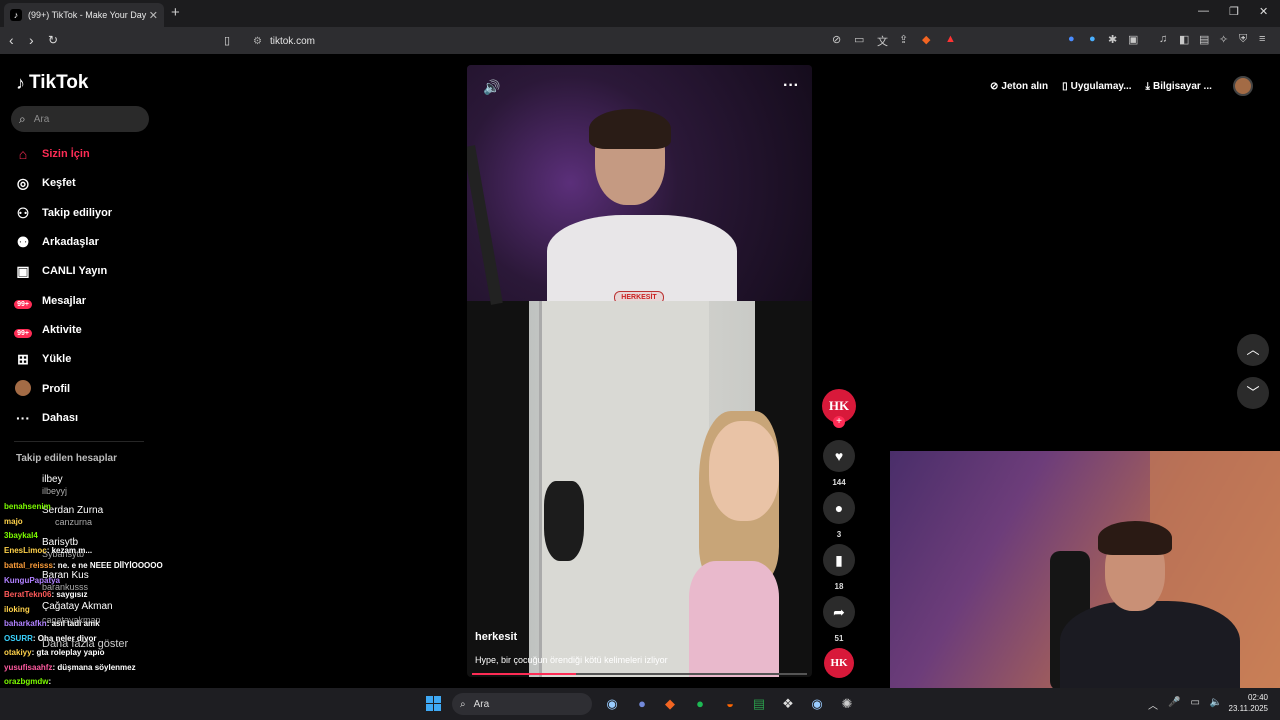 This screenshot has width=1280, height=720. Describe the element at coordinates (72, 510) in the screenshot. I see `followed-account-name: Serdan Zurna` at that location.